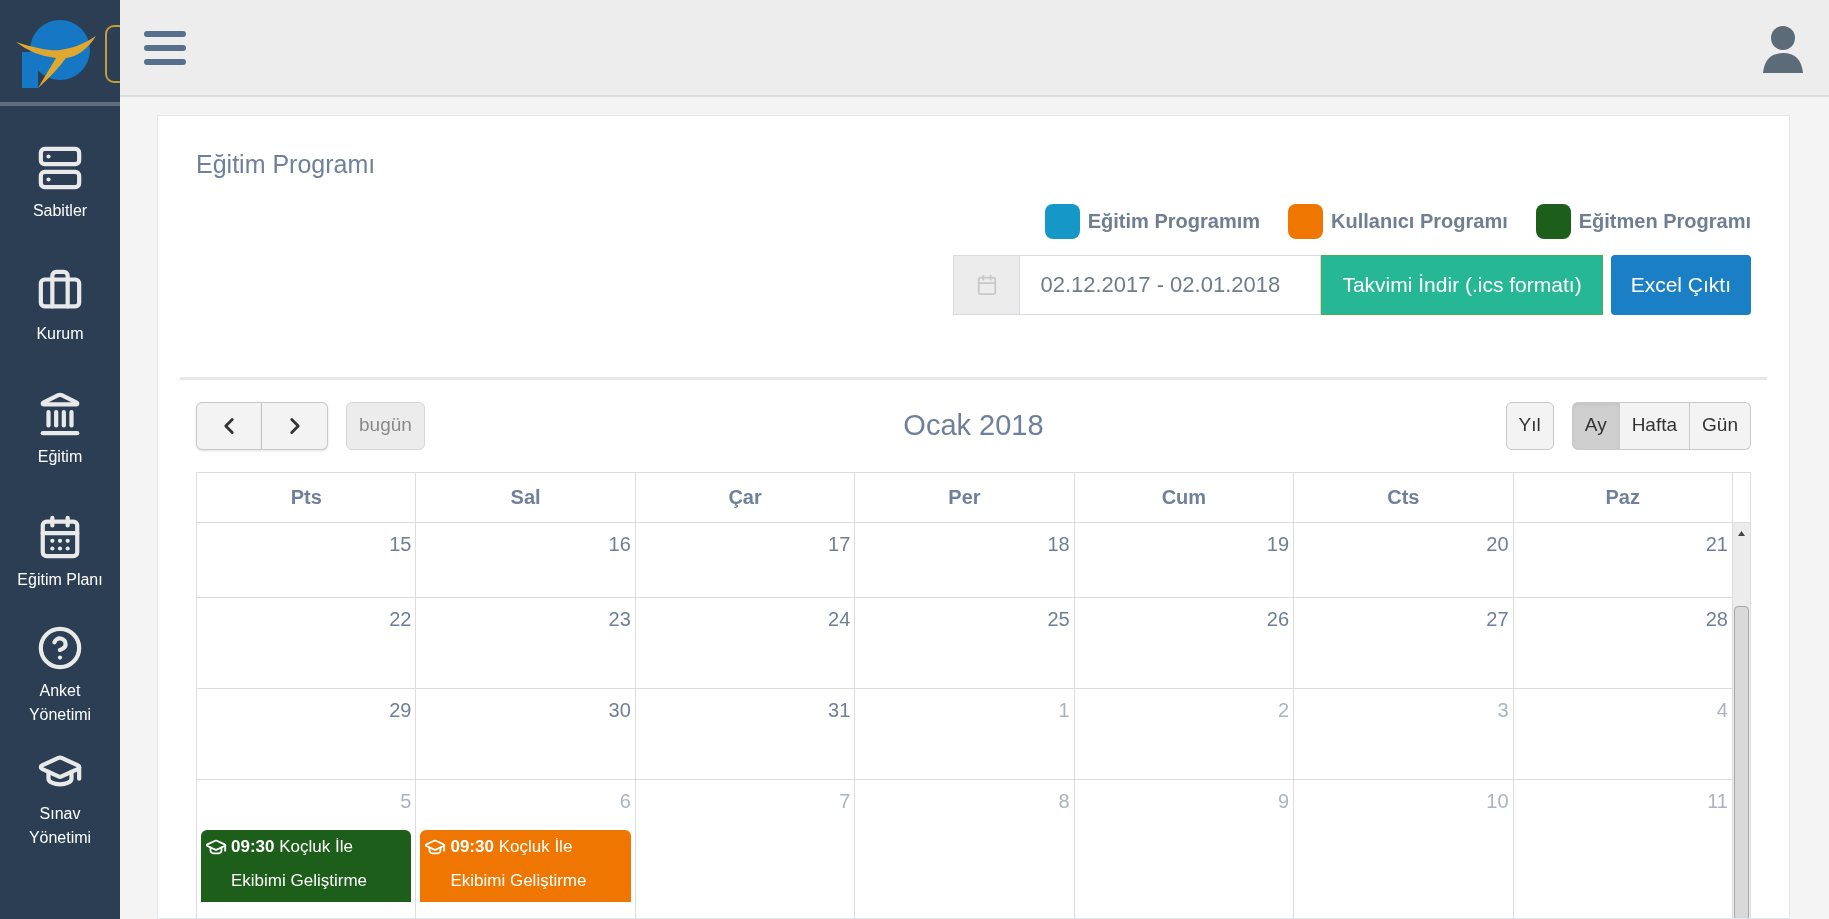 The height and width of the screenshot is (919, 1829). Describe the element at coordinates (1623, 848) in the screenshot. I see `day-cell: 11` at that location.